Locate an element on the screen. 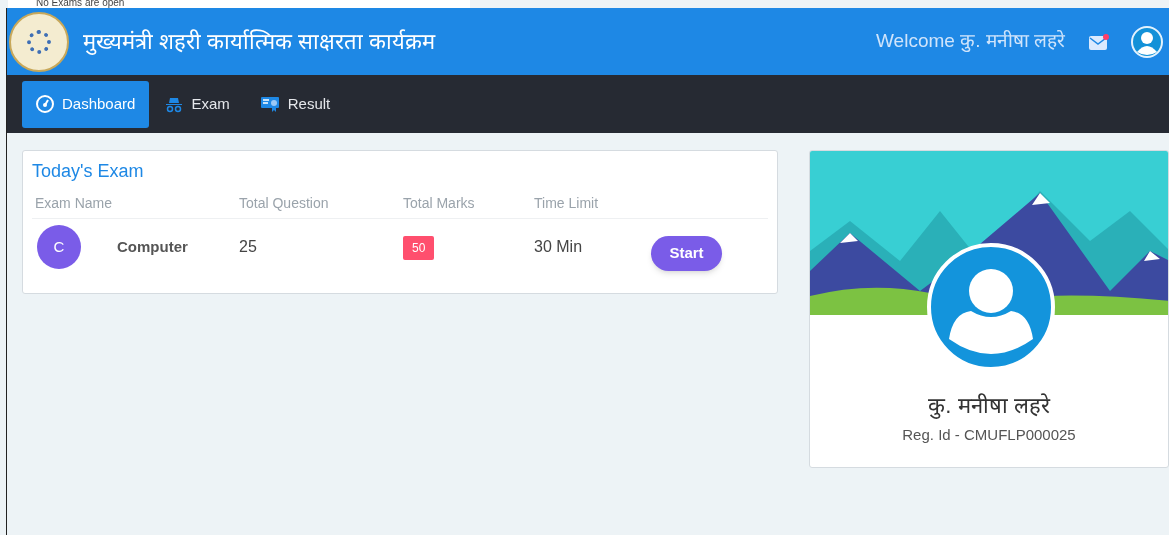 The width and height of the screenshot is (1169, 535). gauge-icon is located at coordinates (45, 104).